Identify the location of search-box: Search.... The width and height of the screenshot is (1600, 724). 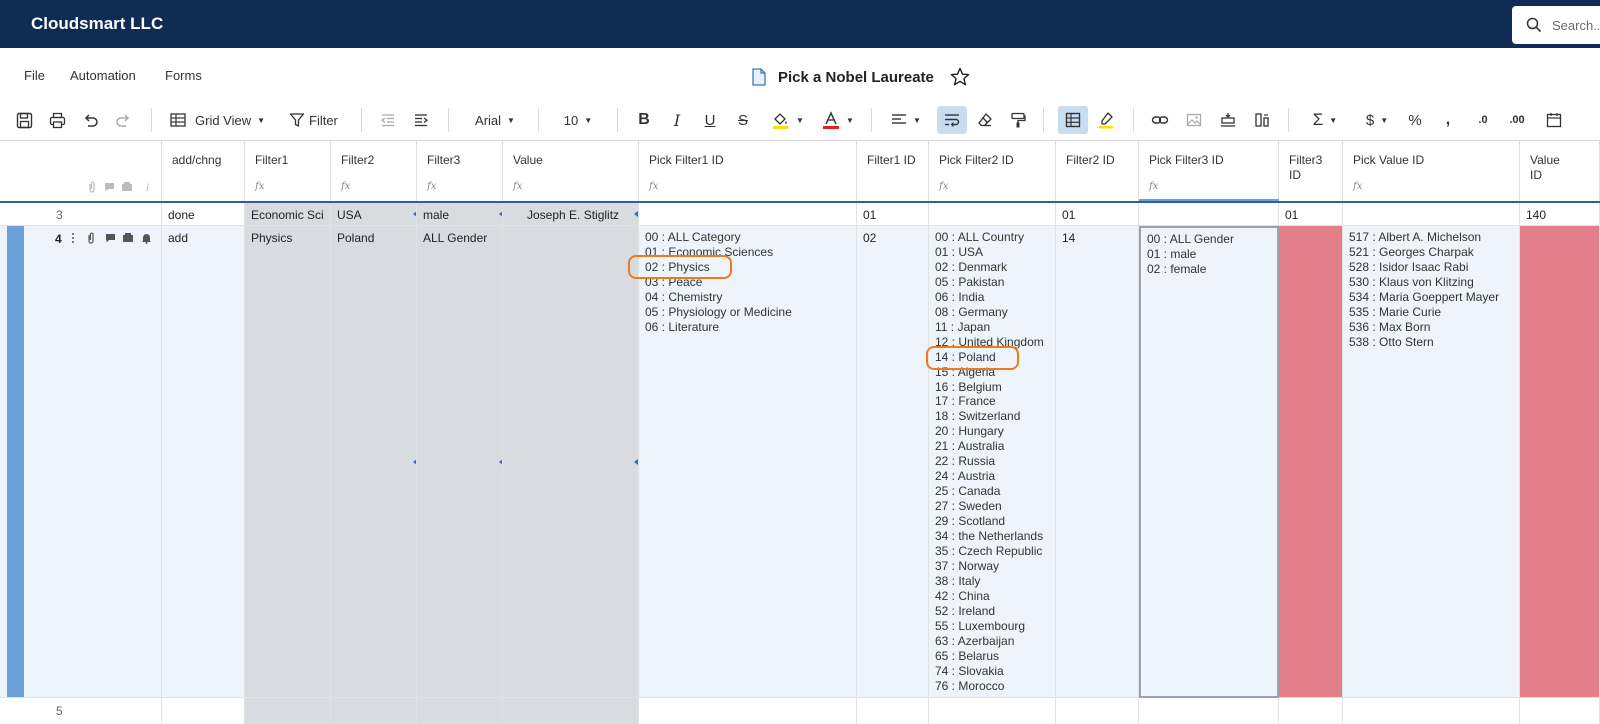
(1556, 25).